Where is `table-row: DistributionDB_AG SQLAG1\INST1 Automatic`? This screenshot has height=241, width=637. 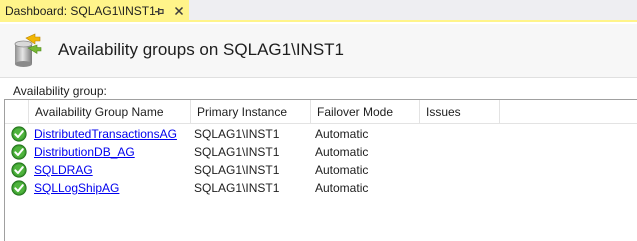
table-row: DistributionDB_AG SQLAG1\INST1 Automatic is located at coordinates (321, 152).